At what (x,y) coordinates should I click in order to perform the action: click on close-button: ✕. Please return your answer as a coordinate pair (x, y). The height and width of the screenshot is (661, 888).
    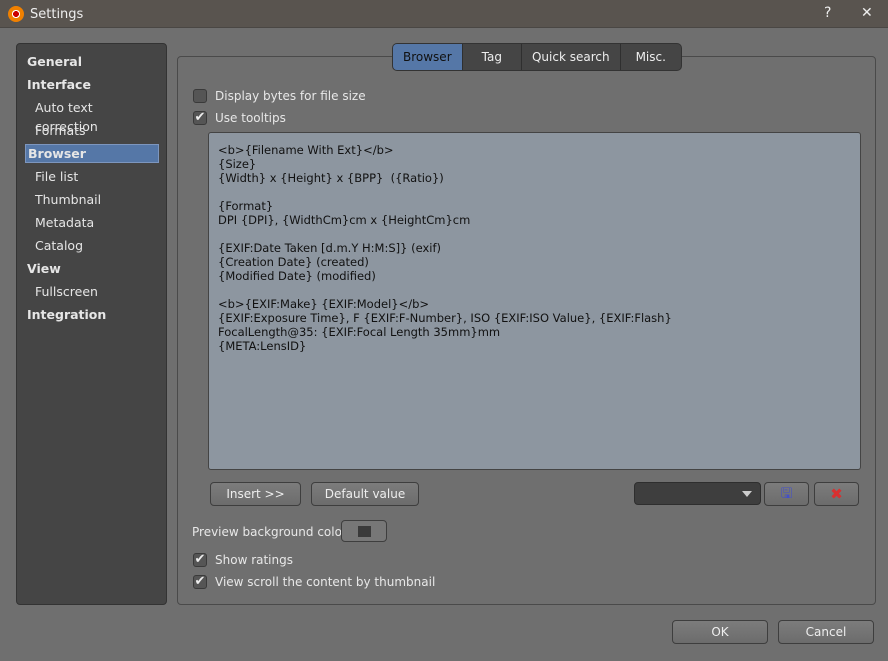
    Looking at the image, I should click on (867, 13).